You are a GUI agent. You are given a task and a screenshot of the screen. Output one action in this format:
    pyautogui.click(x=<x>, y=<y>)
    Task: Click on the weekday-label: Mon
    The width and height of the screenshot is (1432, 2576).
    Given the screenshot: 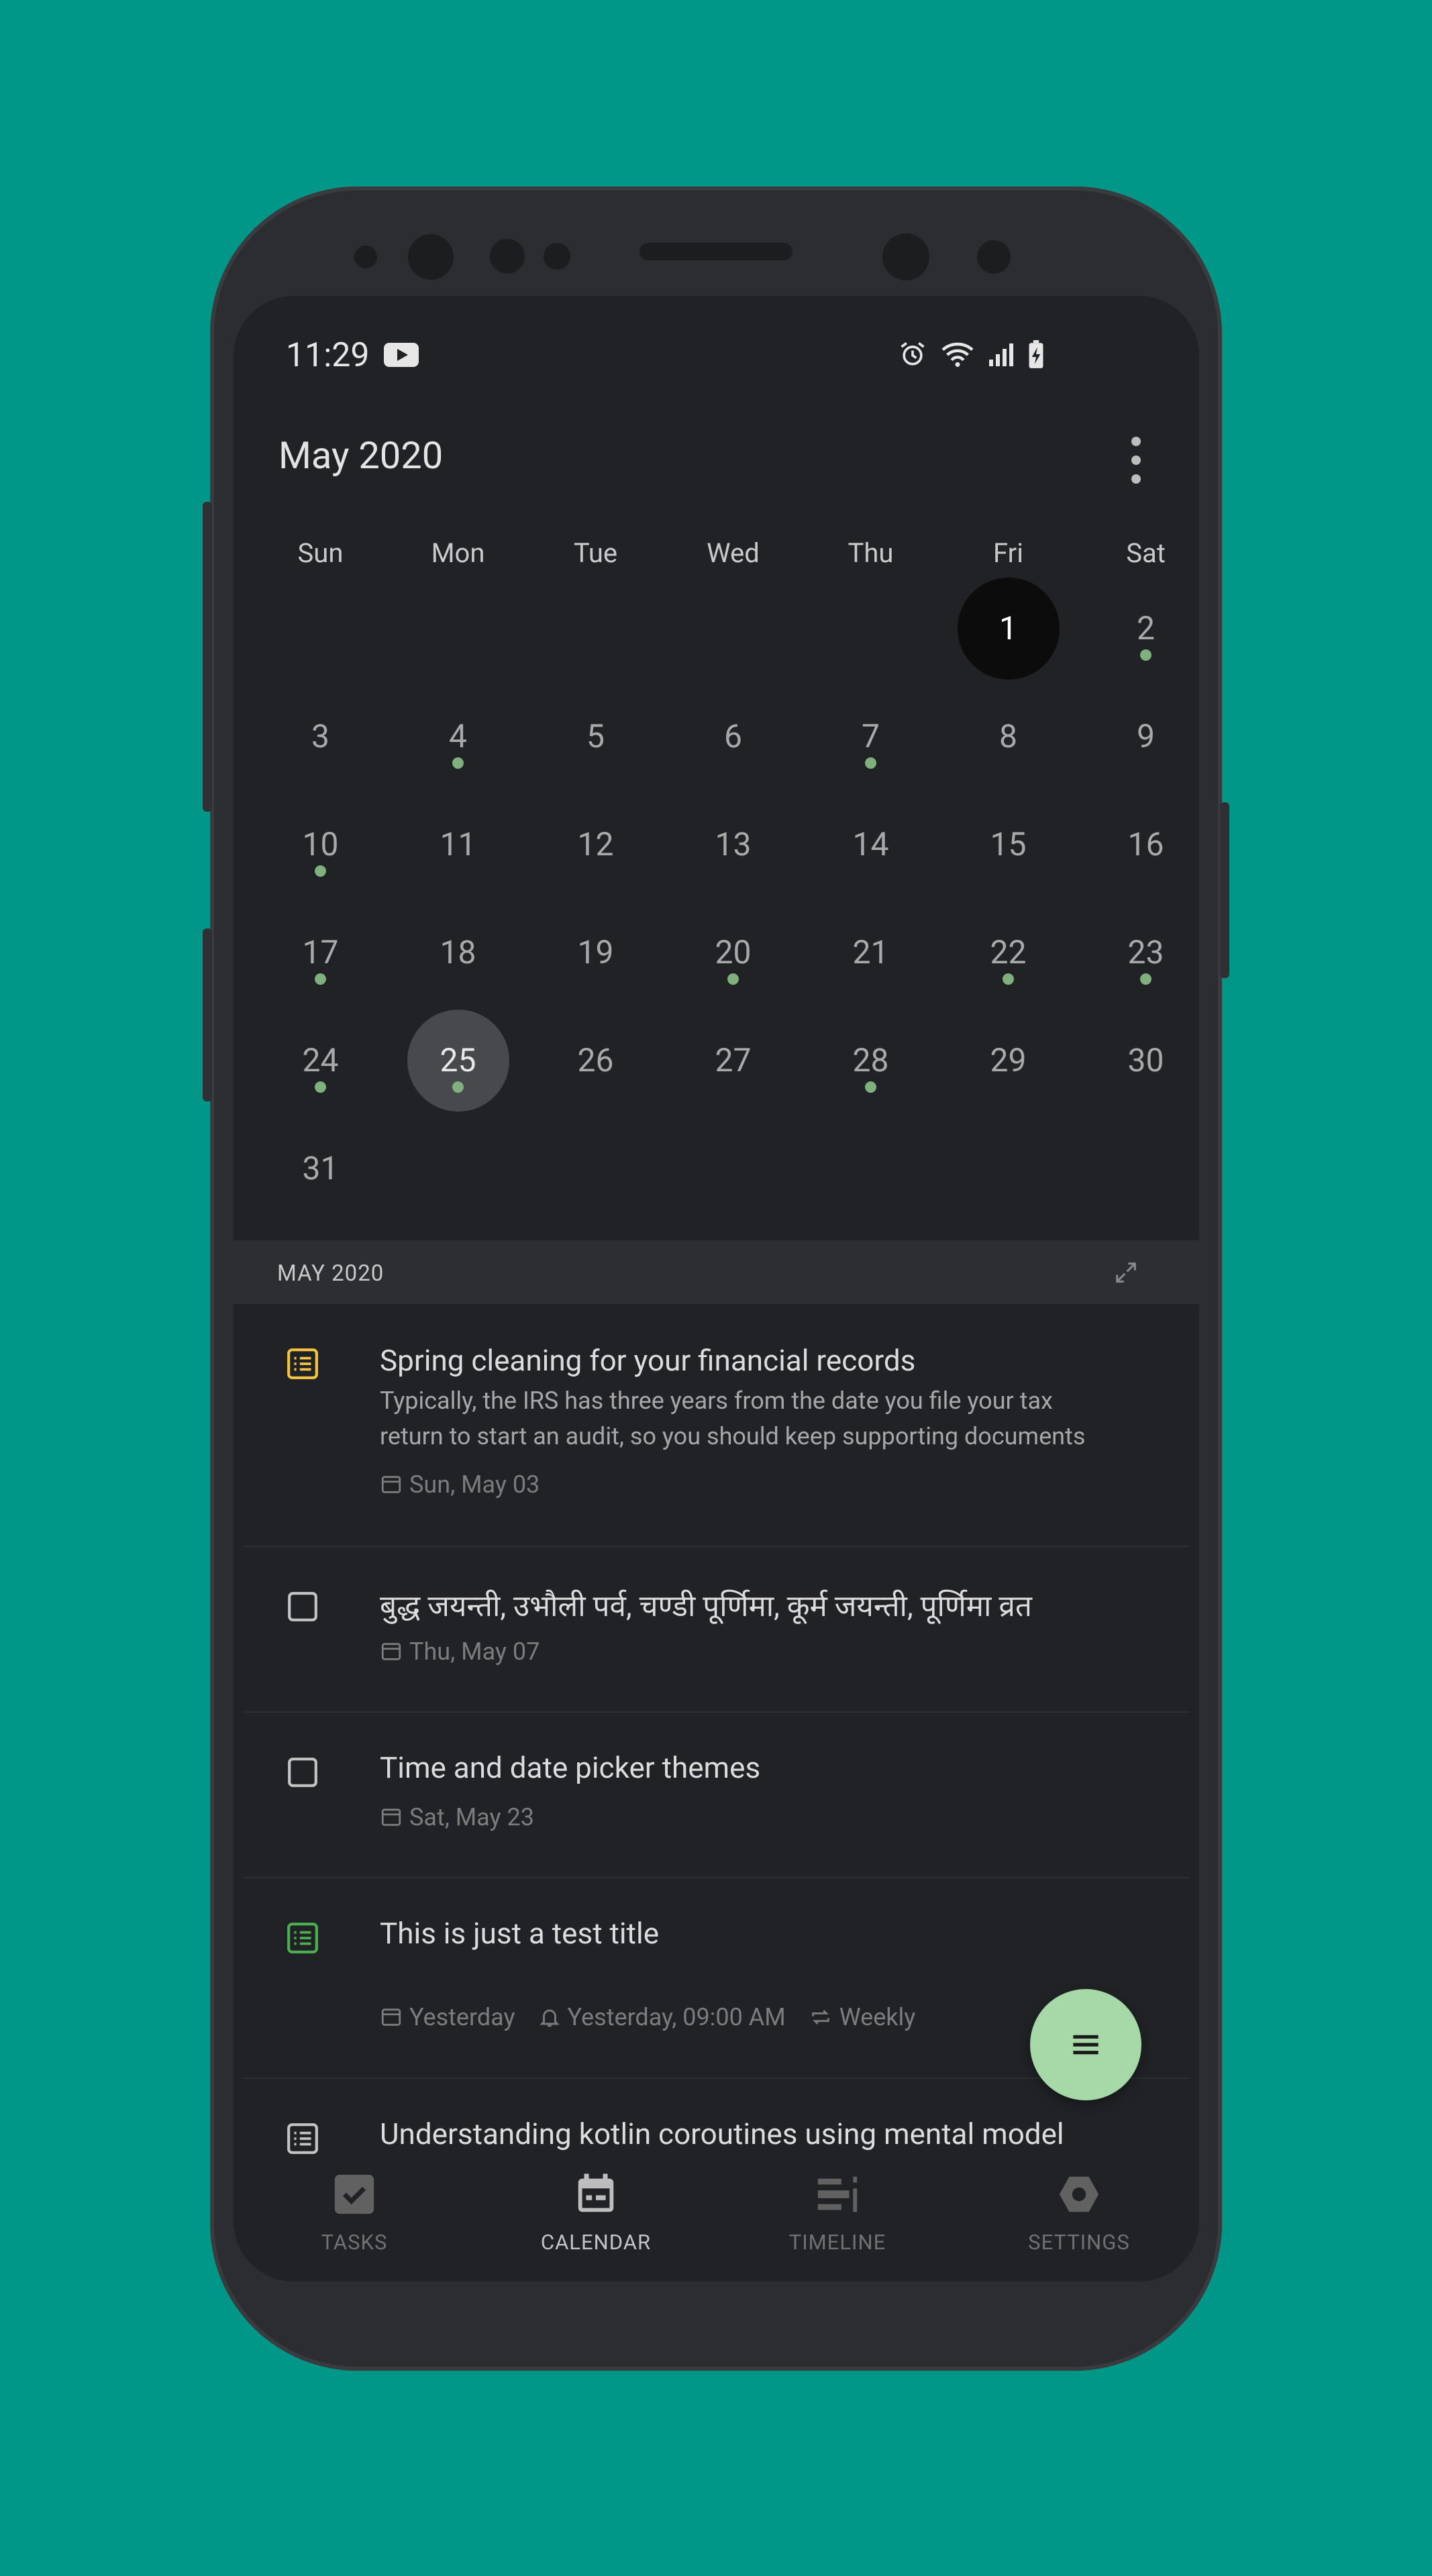 What is the action you would take?
    pyautogui.click(x=458, y=553)
    